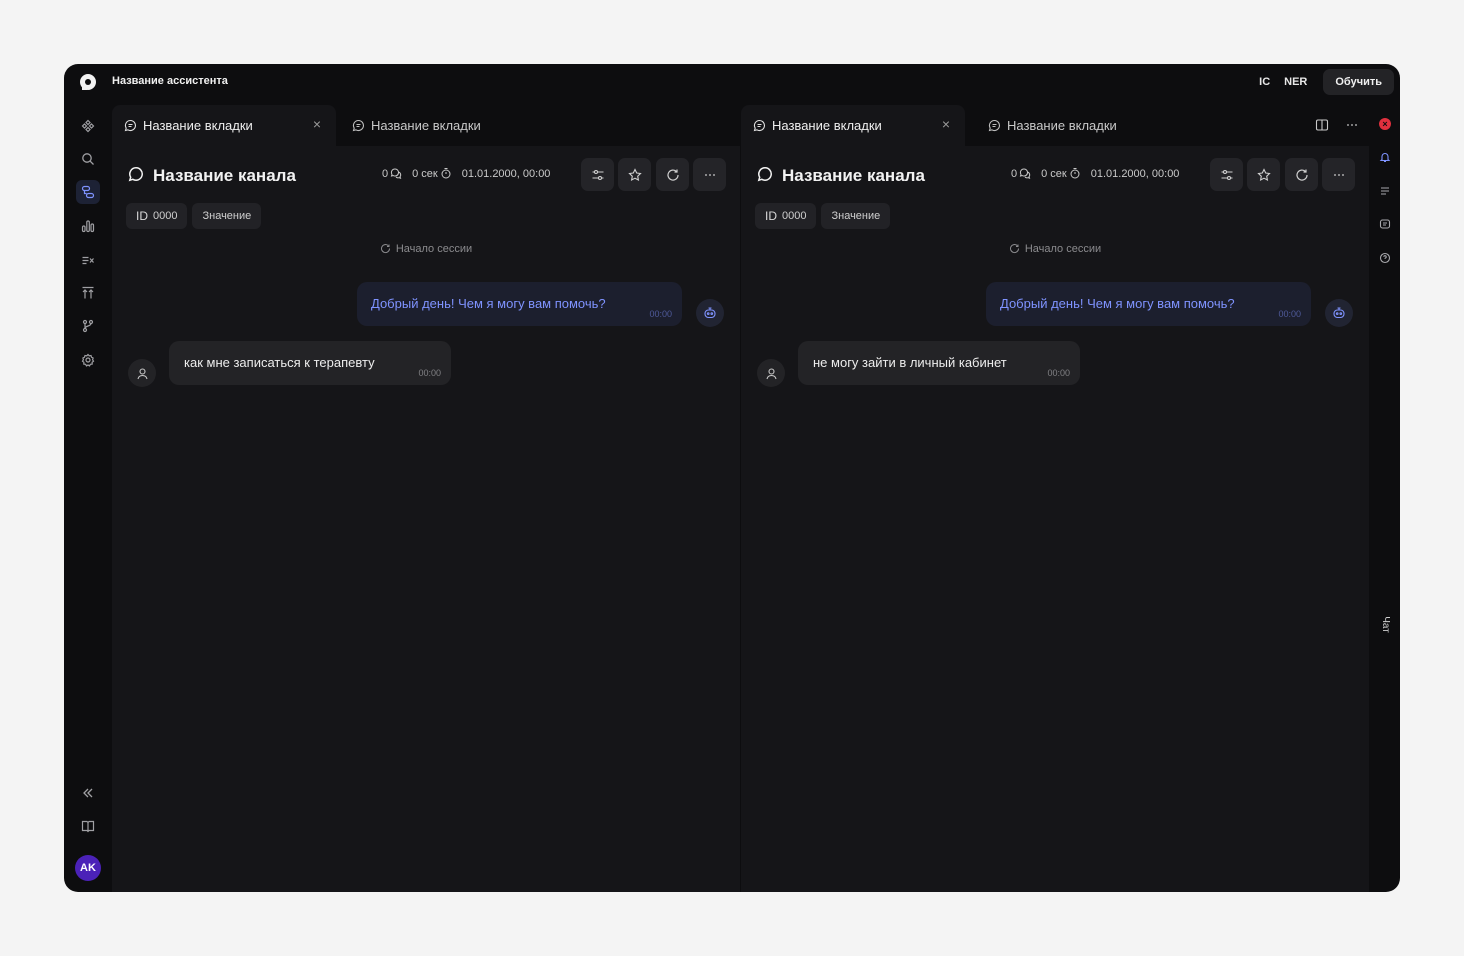  I want to click on top-actions: IC NER Обучить, so click(1325, 82).